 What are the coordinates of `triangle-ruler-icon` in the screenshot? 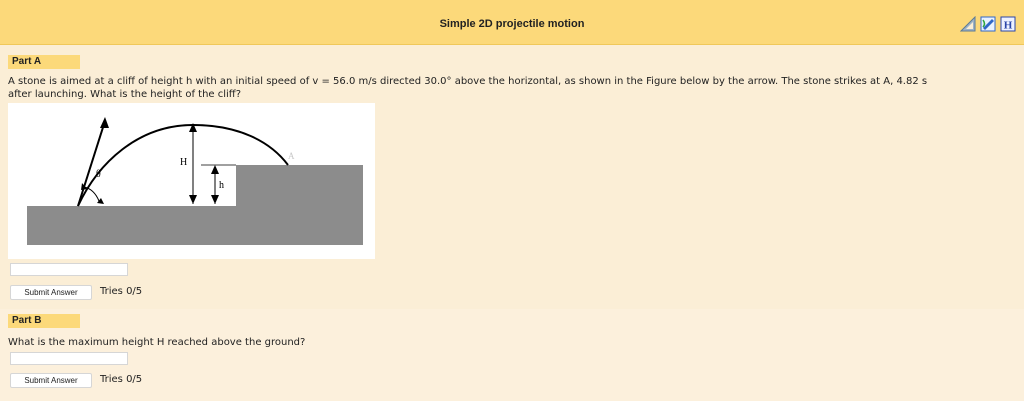 It's located at (968, 24).